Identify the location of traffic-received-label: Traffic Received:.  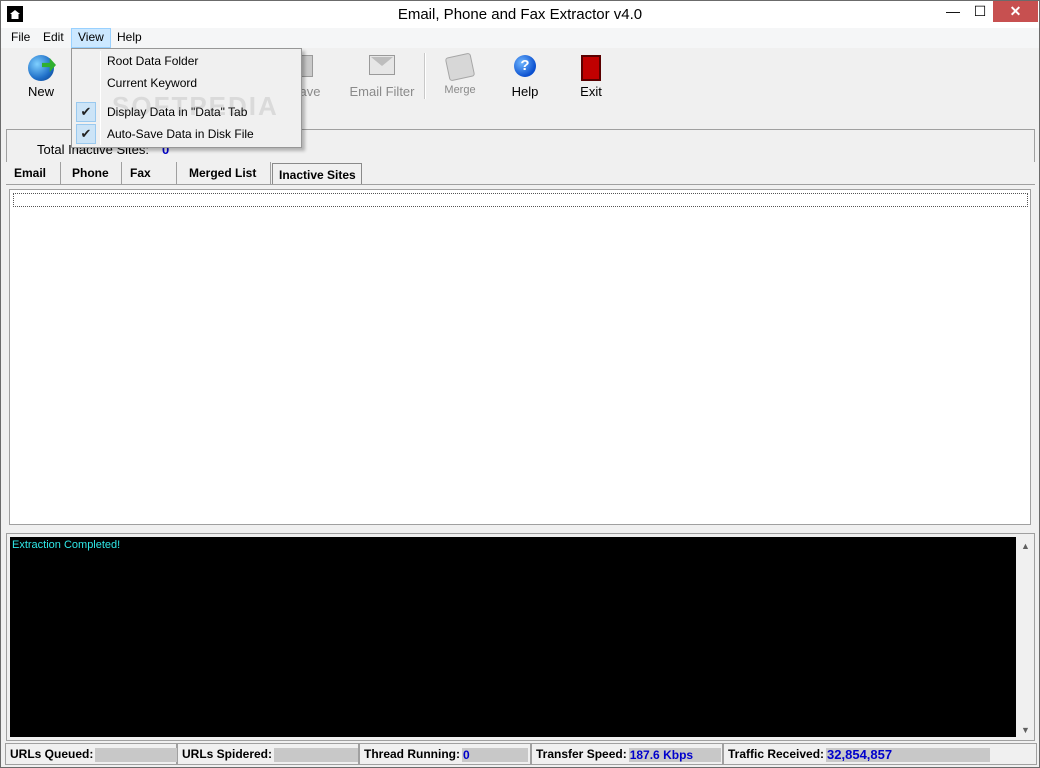
(776, 754).